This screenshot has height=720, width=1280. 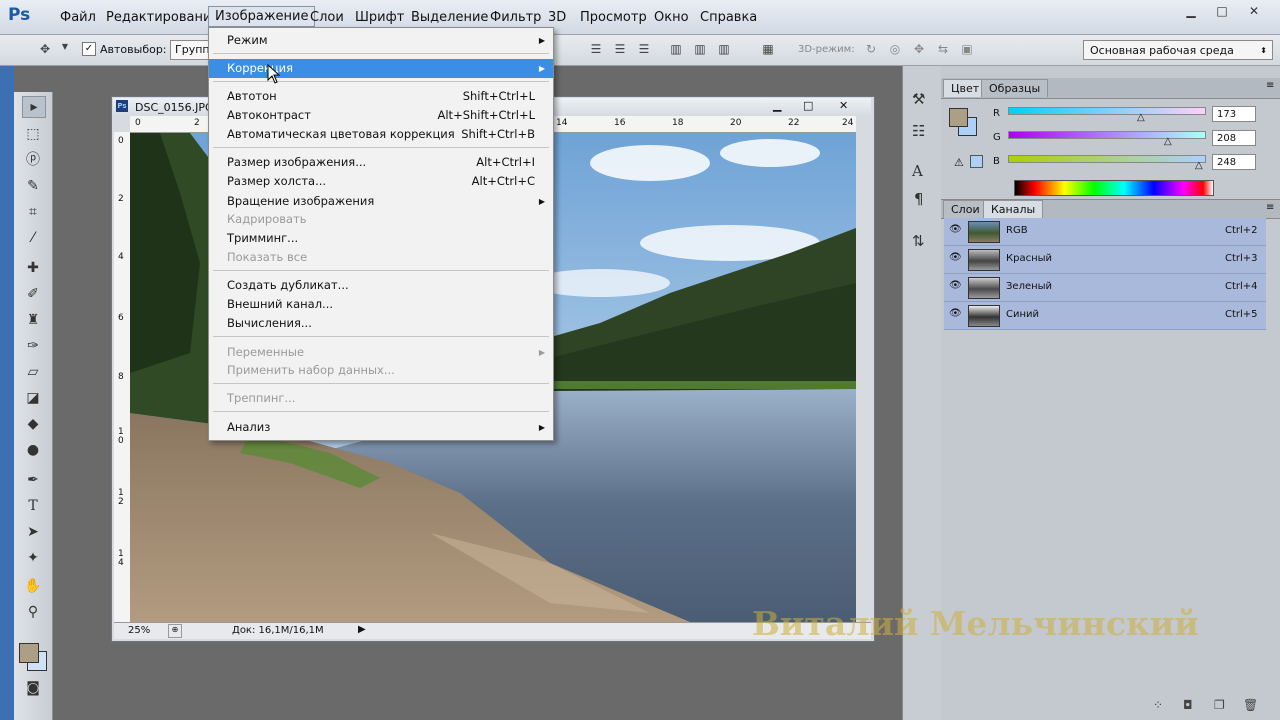 I want to click on align-vcenter-icon: ☰, so click(x=620, y=50).